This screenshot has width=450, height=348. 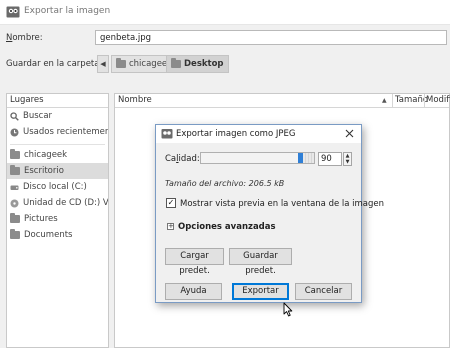 I want to click on cancel-button: Cancelar, so click(x=323, y=291).